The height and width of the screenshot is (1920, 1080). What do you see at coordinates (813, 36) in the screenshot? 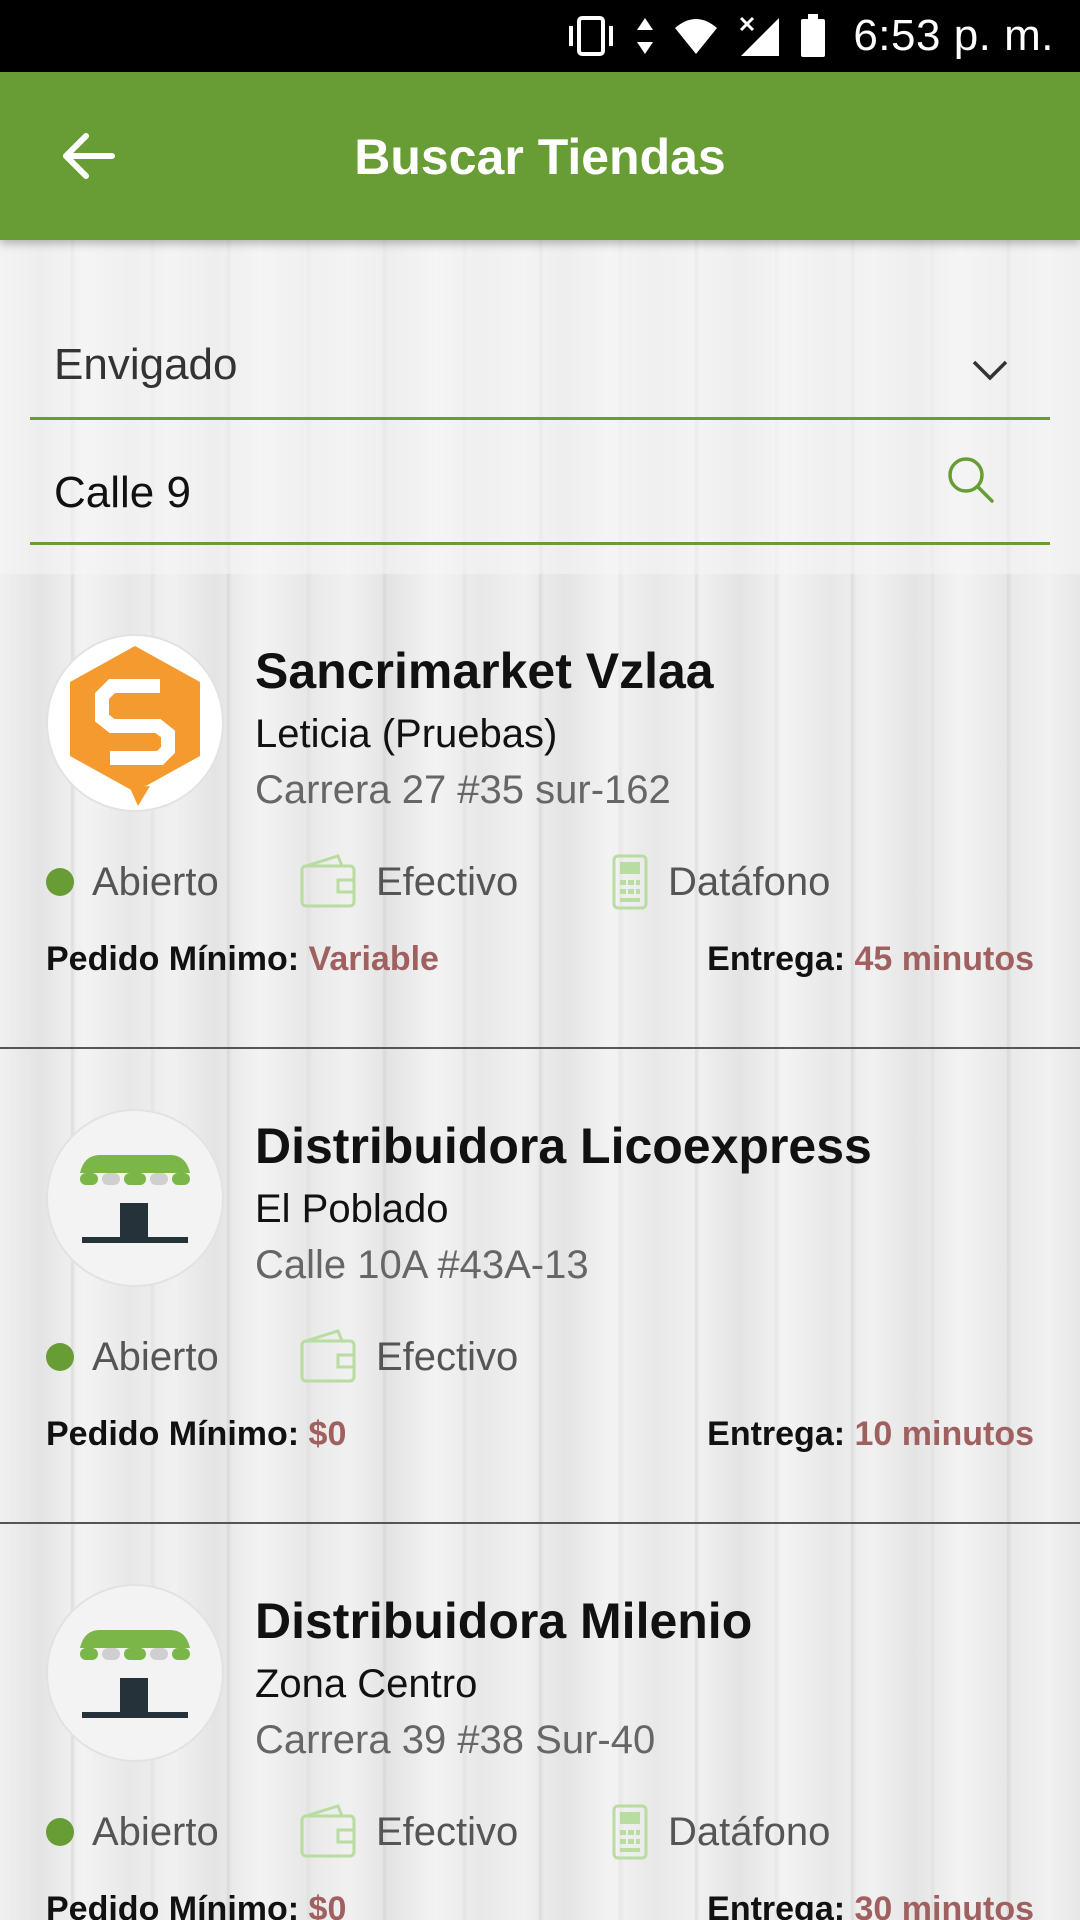
I see `battery-icon` at bounding box center [813, 36].